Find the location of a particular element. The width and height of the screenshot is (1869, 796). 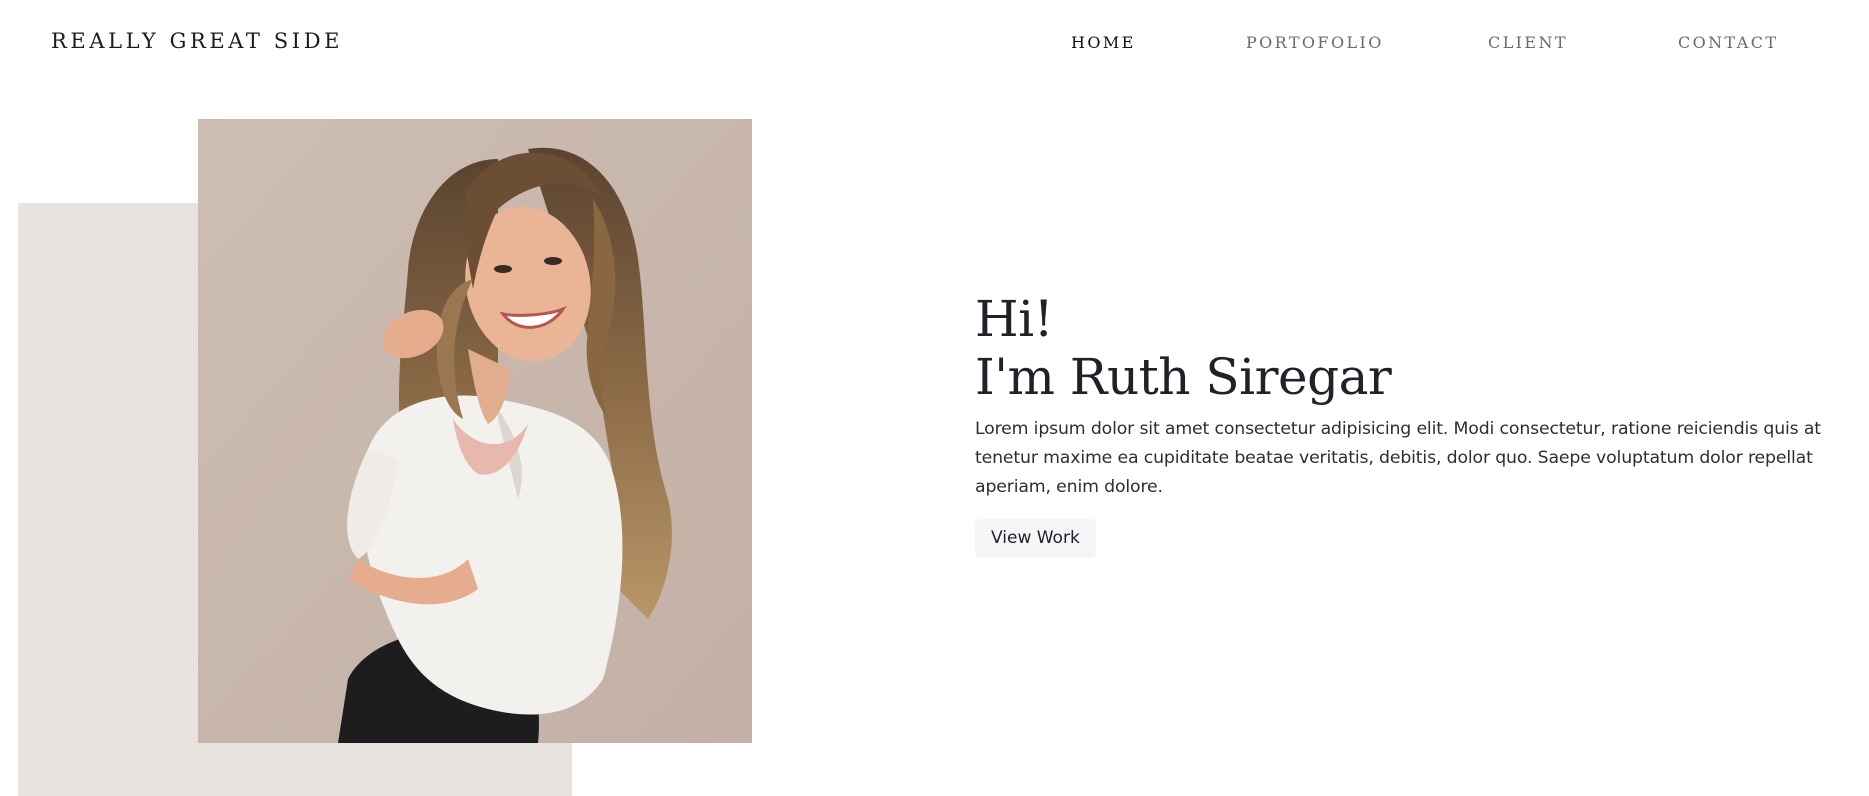

view-work-button: View Work is located at coordinates (1035, 538).